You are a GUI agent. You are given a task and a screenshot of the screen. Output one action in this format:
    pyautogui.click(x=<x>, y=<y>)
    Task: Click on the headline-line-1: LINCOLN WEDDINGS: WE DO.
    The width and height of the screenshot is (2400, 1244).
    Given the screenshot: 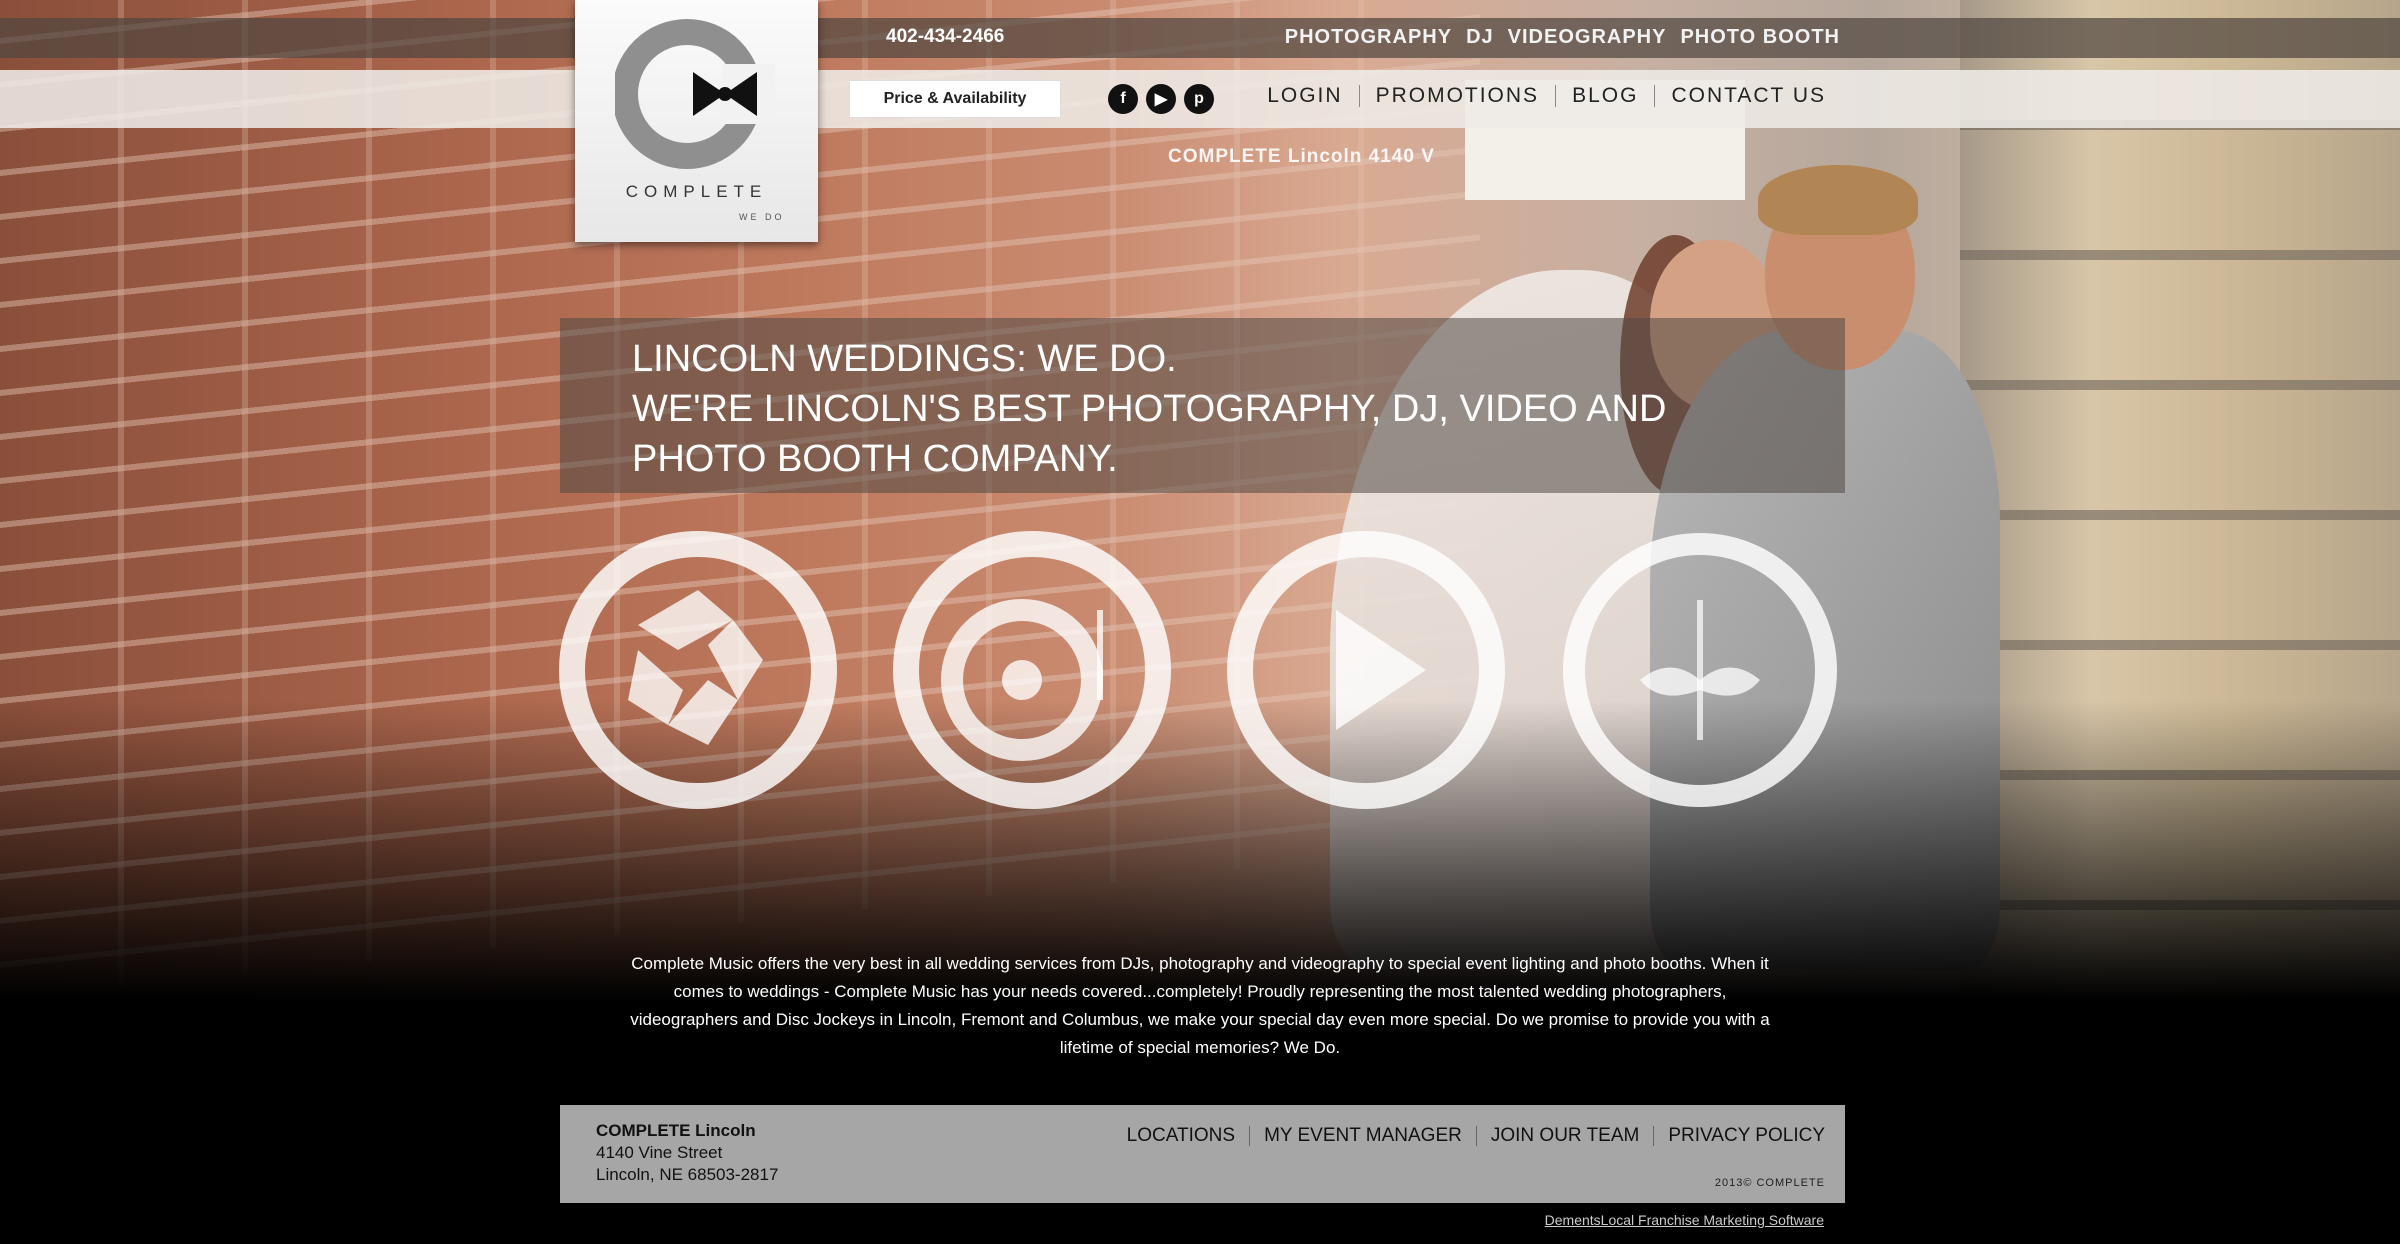 What is the action you would take?
    pyautogui.click(x=904, y=359)
    